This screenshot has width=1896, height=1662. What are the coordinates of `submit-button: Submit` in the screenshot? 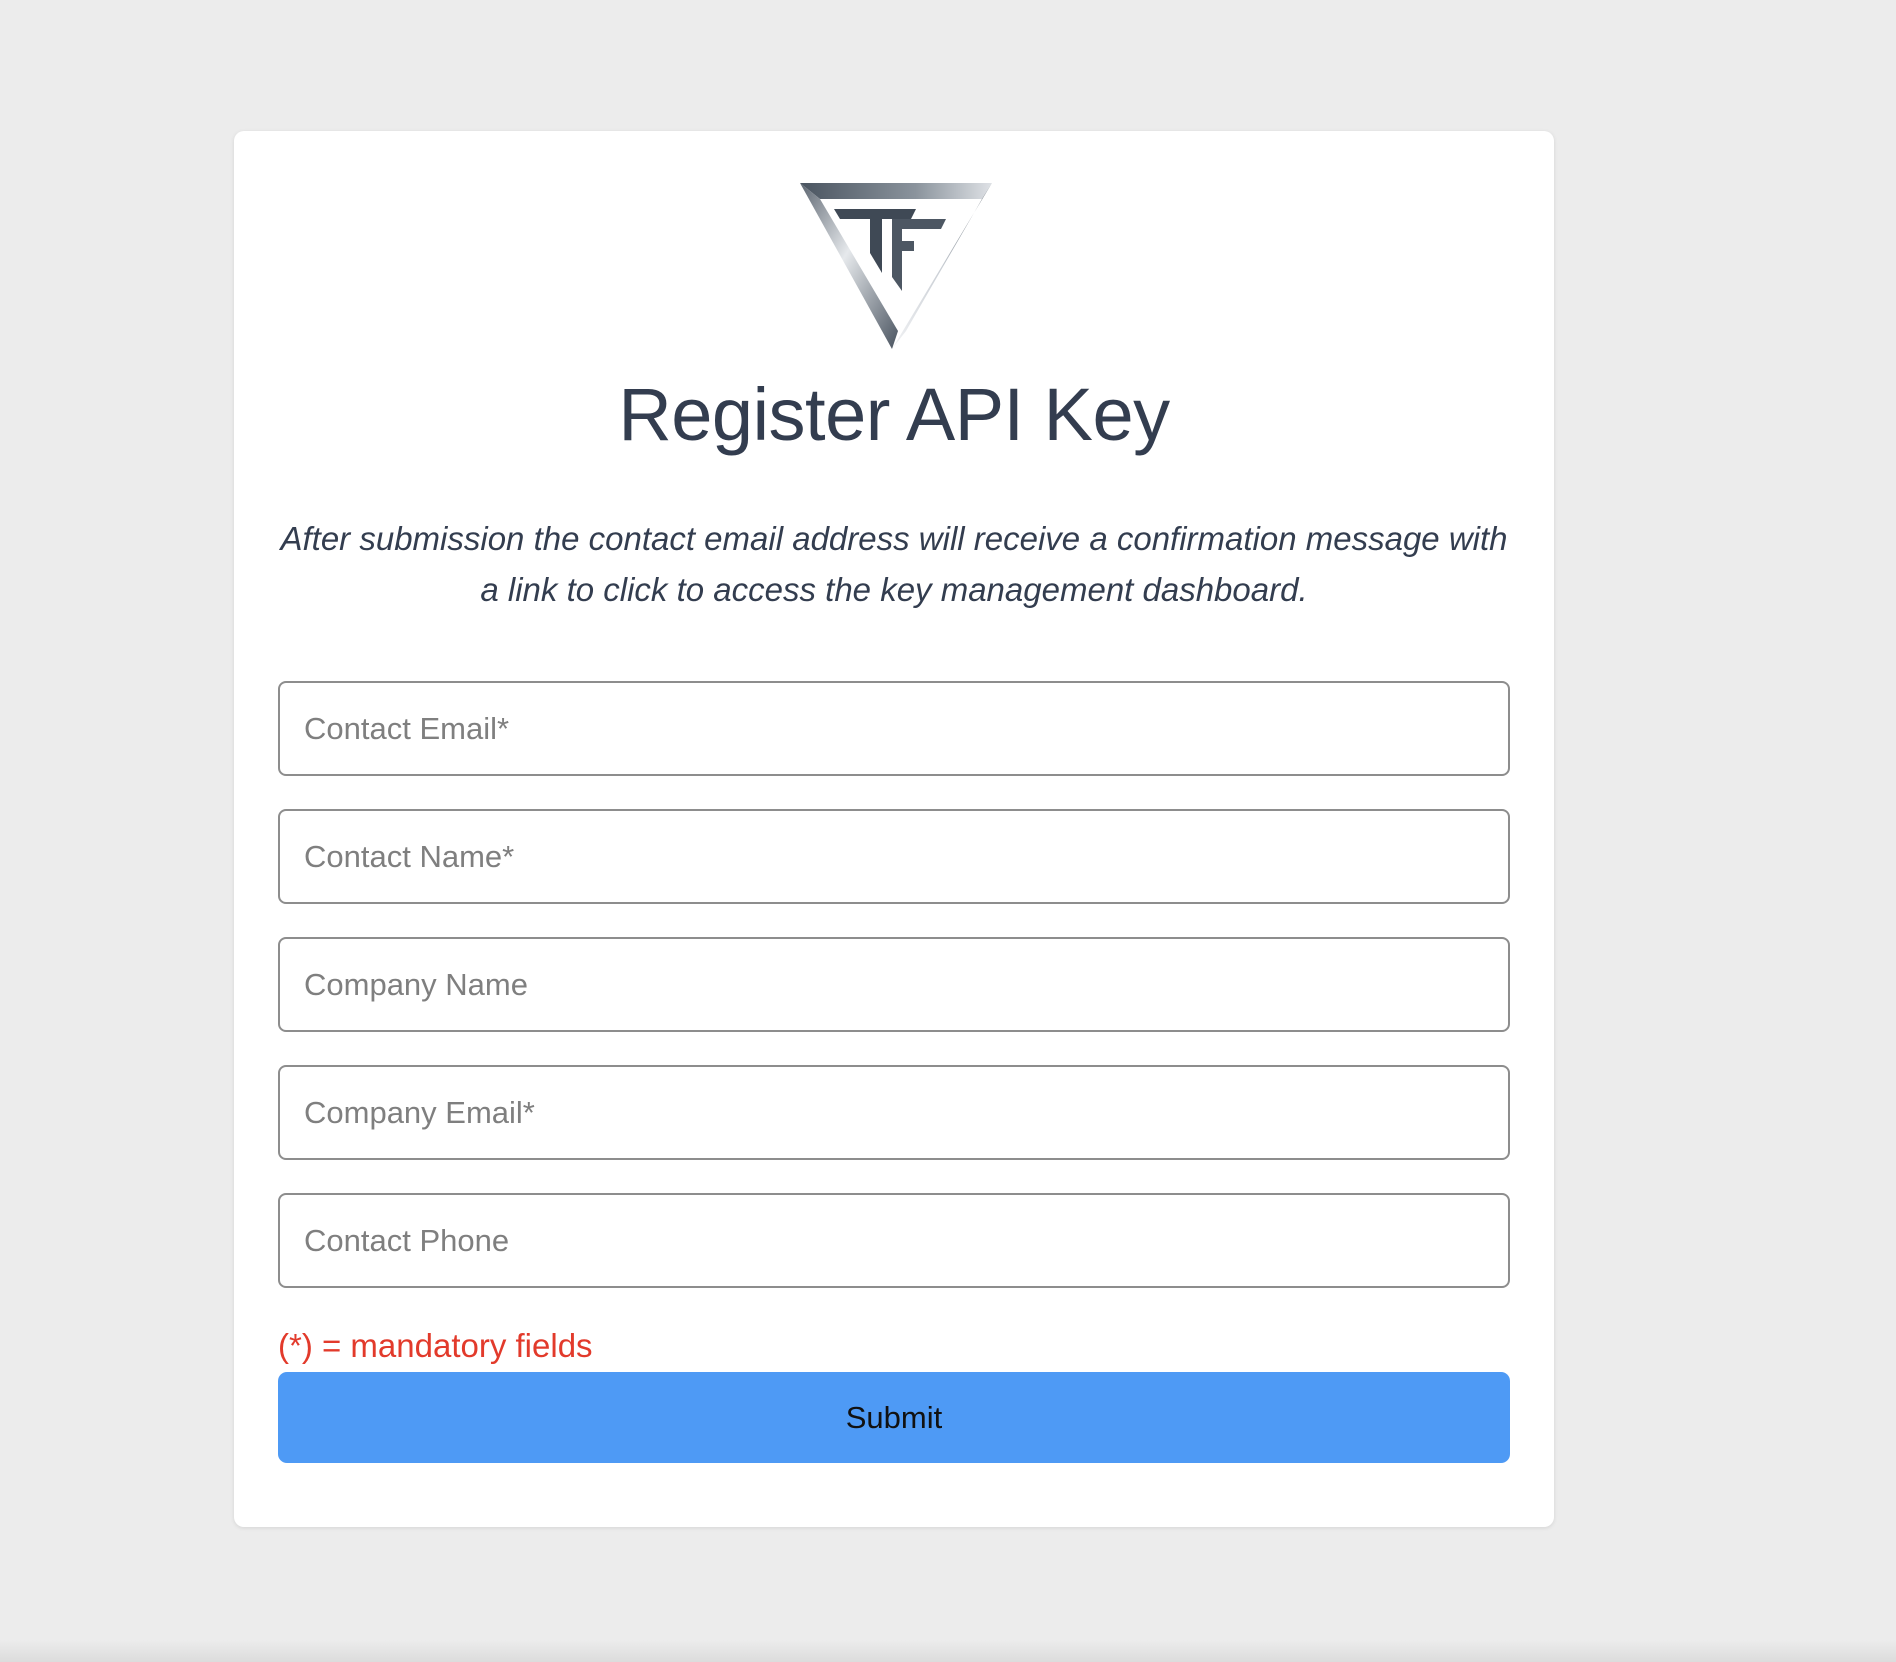 It's located at (894, 1417).